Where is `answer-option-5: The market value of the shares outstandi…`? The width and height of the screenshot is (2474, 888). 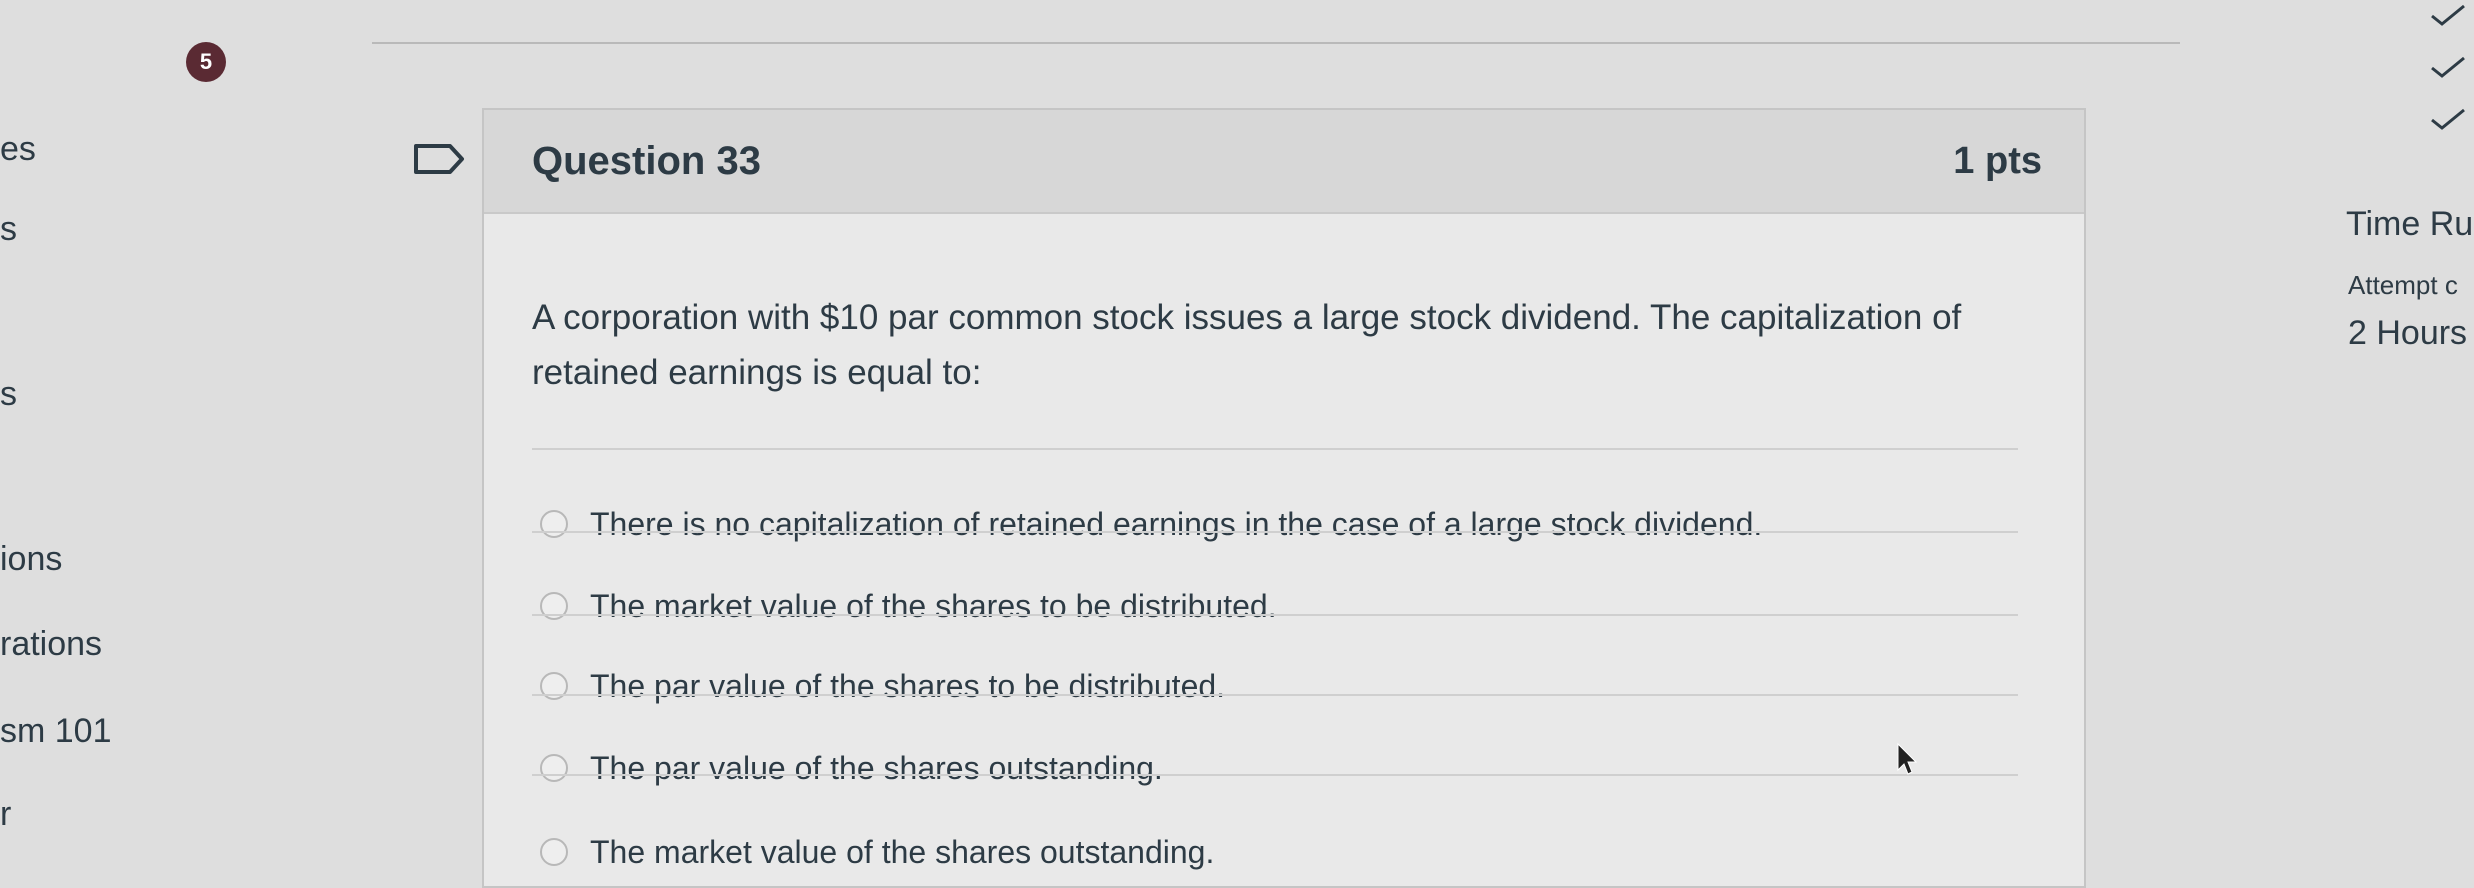 answer-option-5: The market value of the shares outstandi… is located at coordinates (877, 852).